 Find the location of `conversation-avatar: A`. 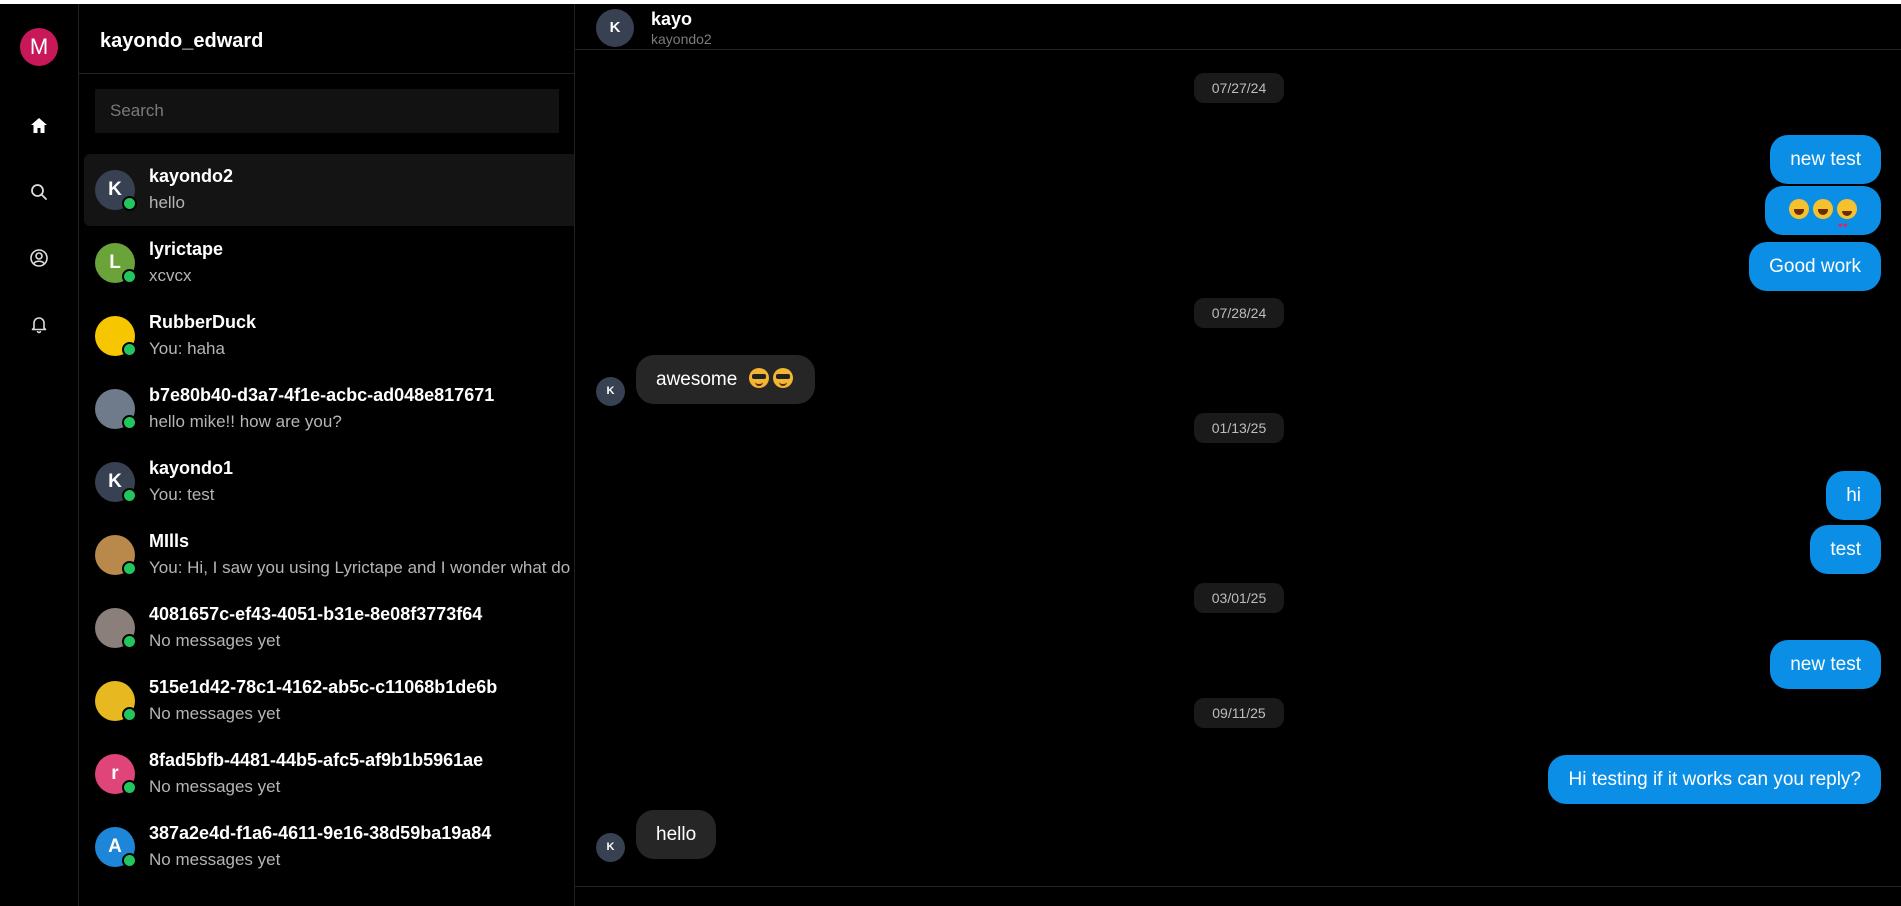

conversation-avatar: A is located at coordinates (116, 847).